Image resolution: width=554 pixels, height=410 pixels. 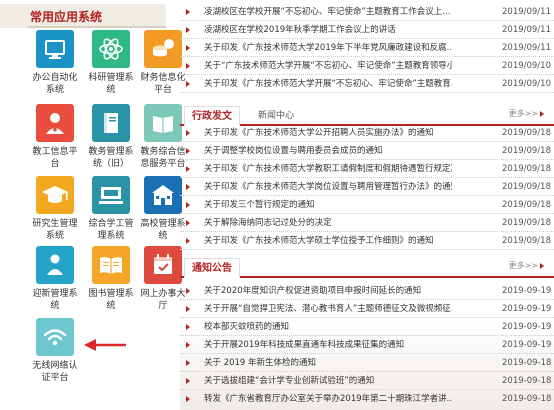 What do you see at coordinates (55, 63) in the screenshot?
I see `app-oa: 办公自动化 系统` at bounding box center [55, 63].